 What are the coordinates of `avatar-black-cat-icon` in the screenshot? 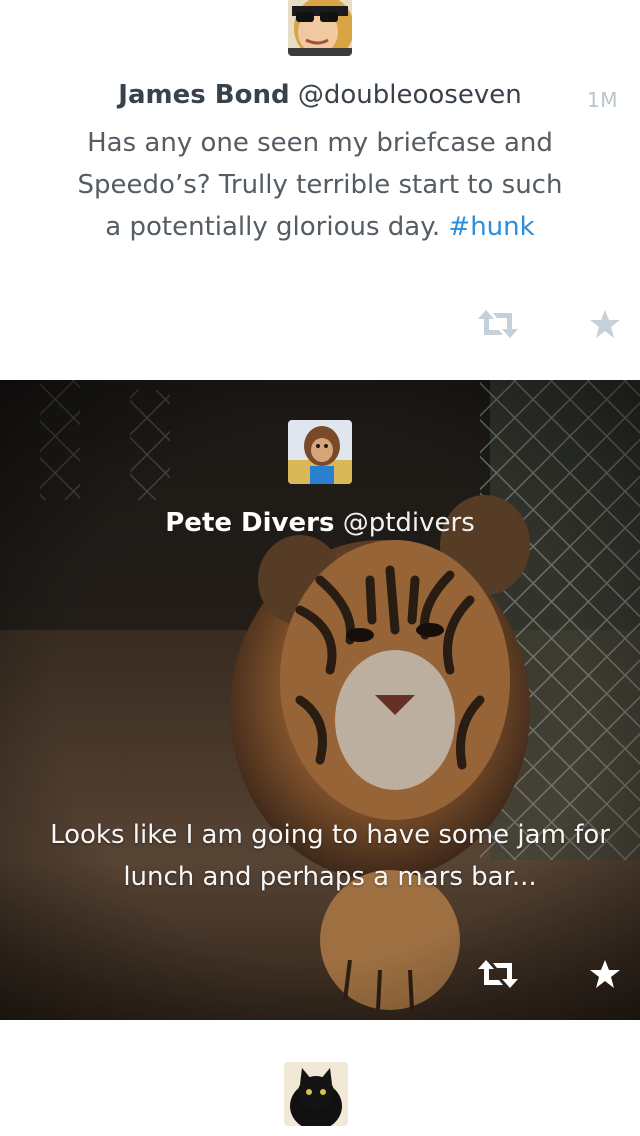 It's located at (316, 1094).